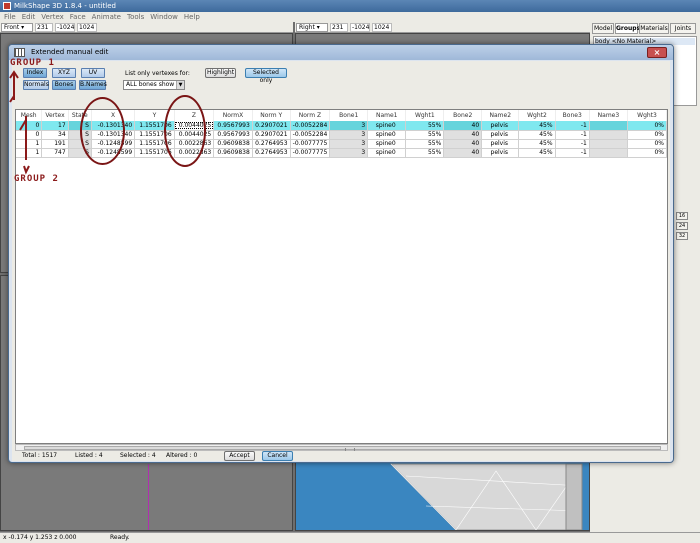 This screenshot has height=543, width=700. I want to click on column-header: Wght1, so click(425, 115).